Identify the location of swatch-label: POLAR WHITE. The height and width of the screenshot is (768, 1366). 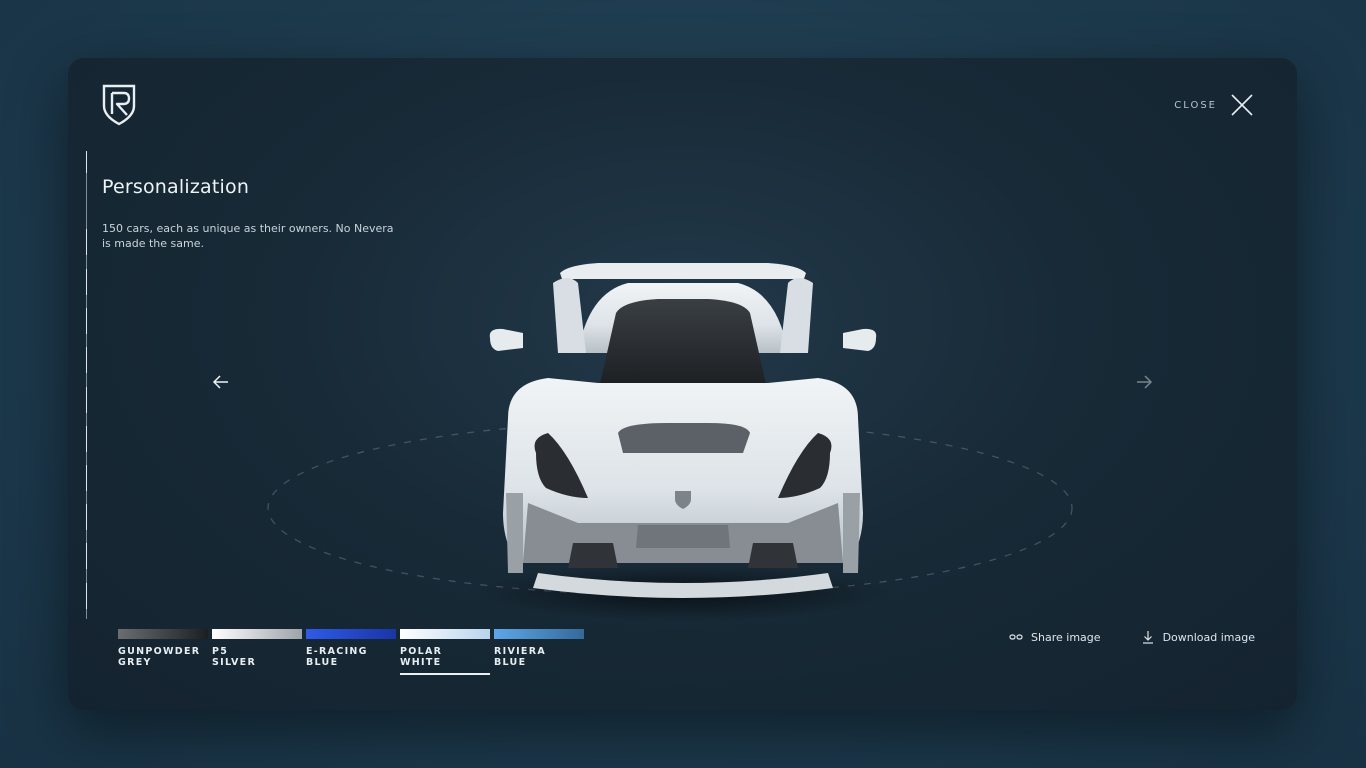
(440, 657).